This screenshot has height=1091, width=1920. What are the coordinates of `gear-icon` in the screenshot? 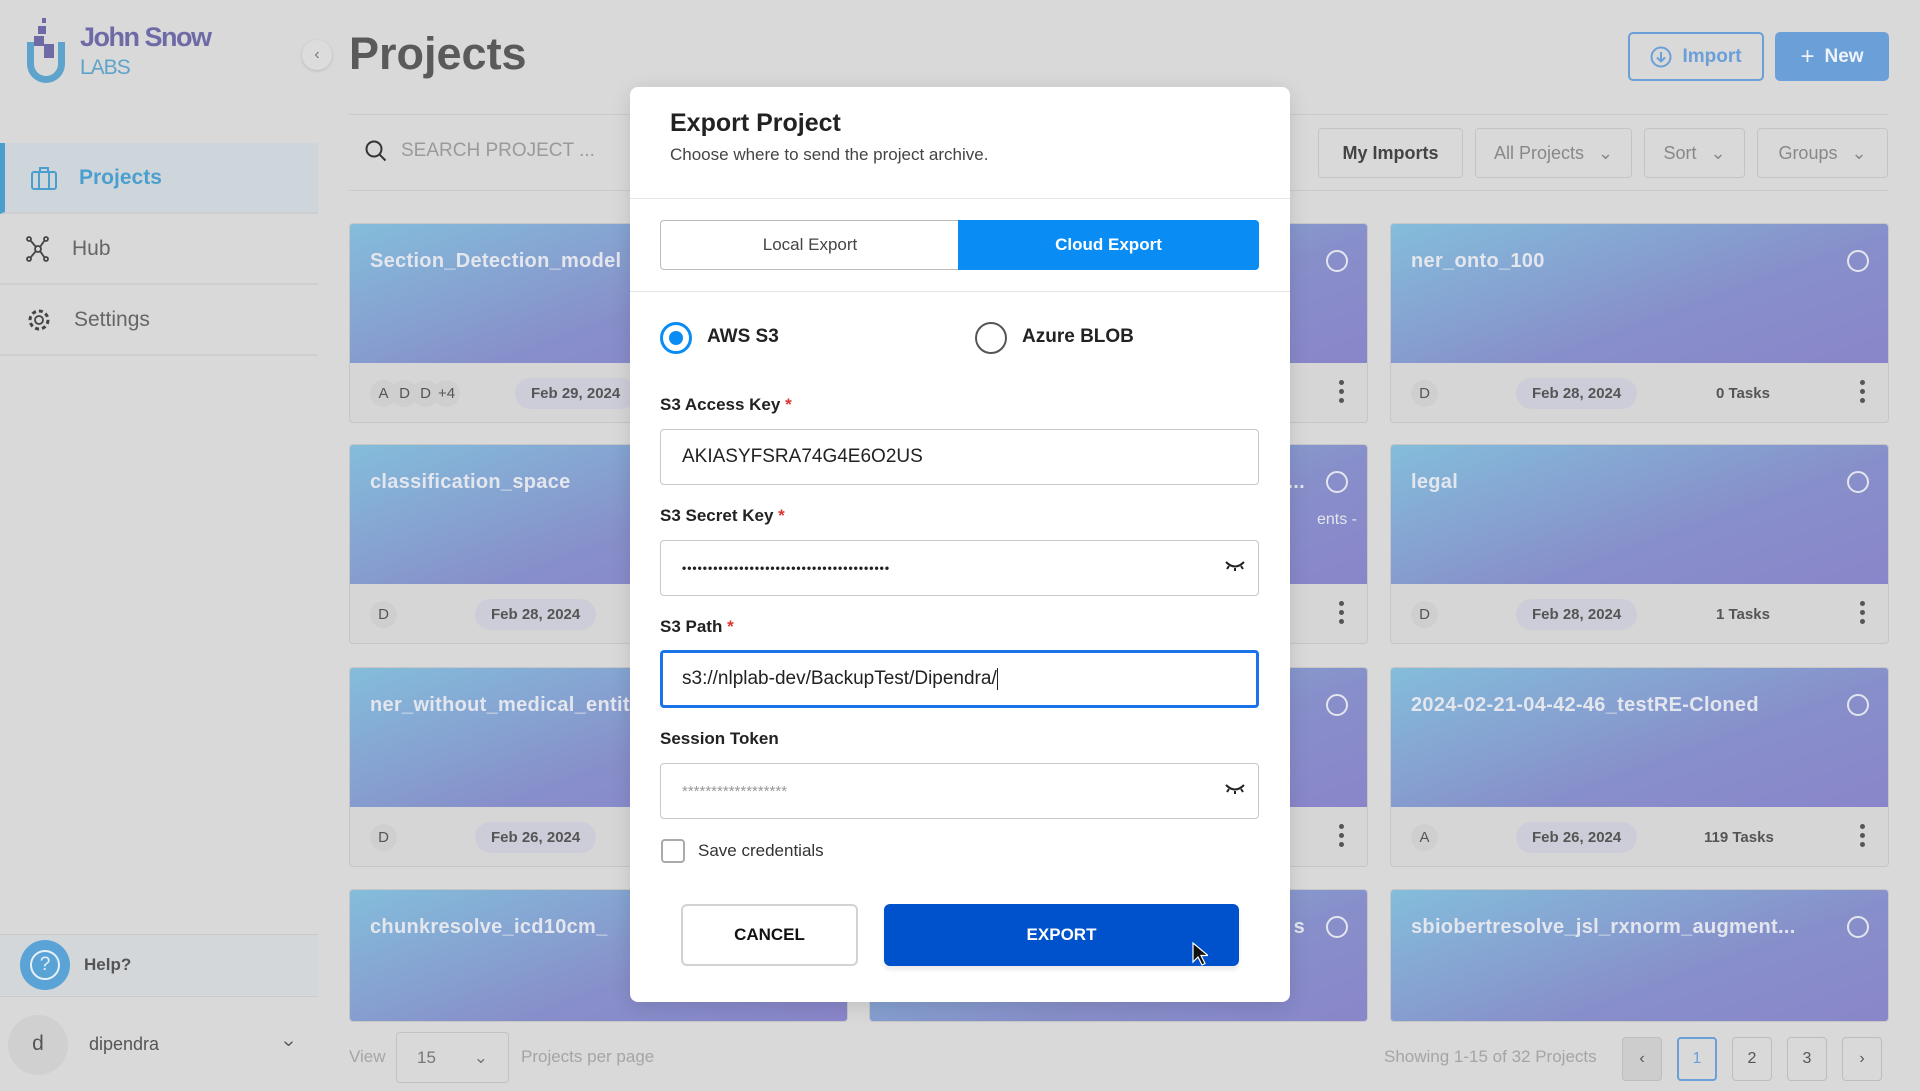 It's located at (39, 319).